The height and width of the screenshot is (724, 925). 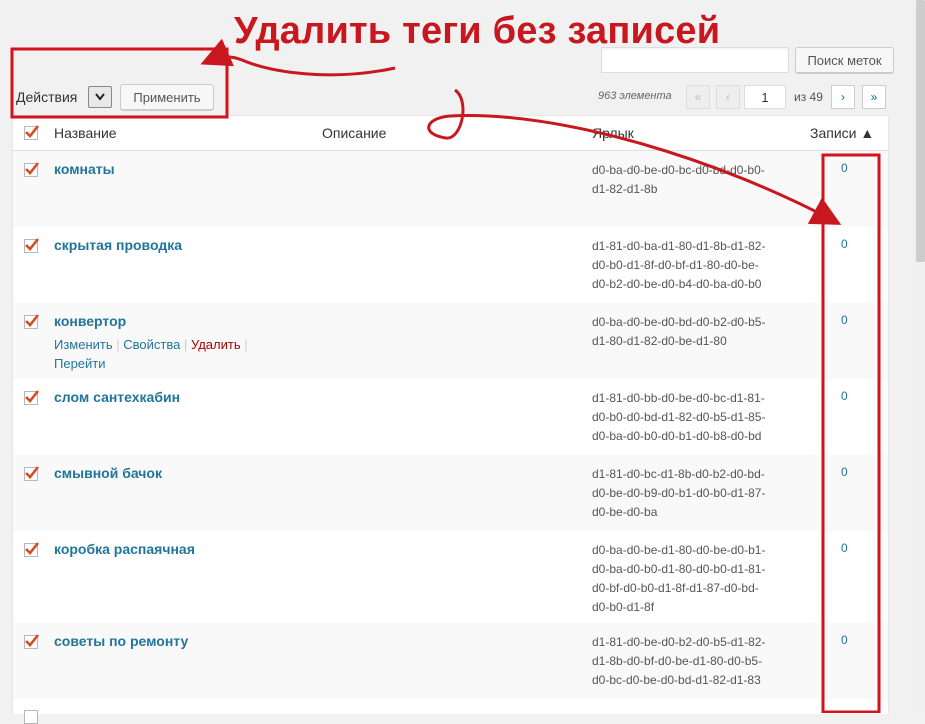 I want to click on table-header: Название Описание Ярлык Записи ▲, so click(x=450, y=133).